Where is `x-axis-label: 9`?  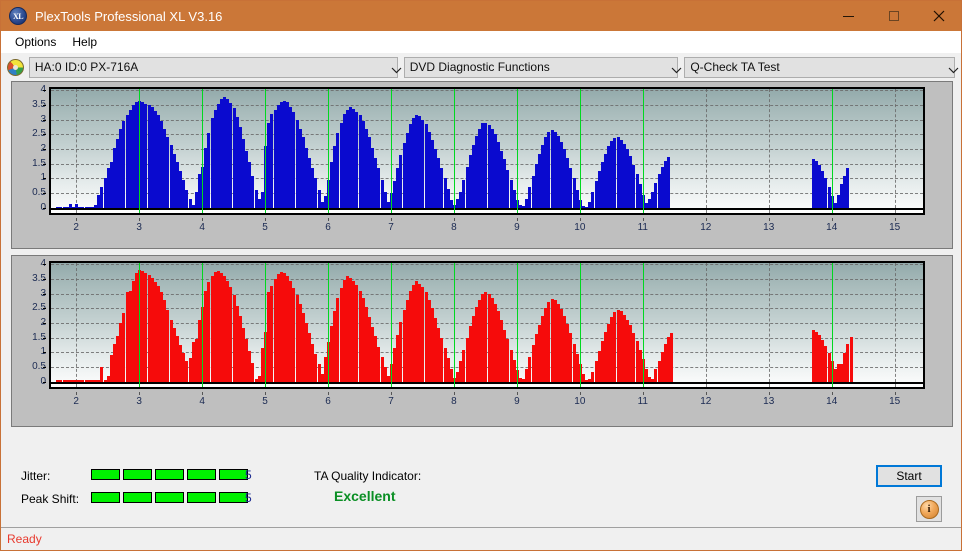 x-axis-label: 9 is located at coordinates (517, 227).